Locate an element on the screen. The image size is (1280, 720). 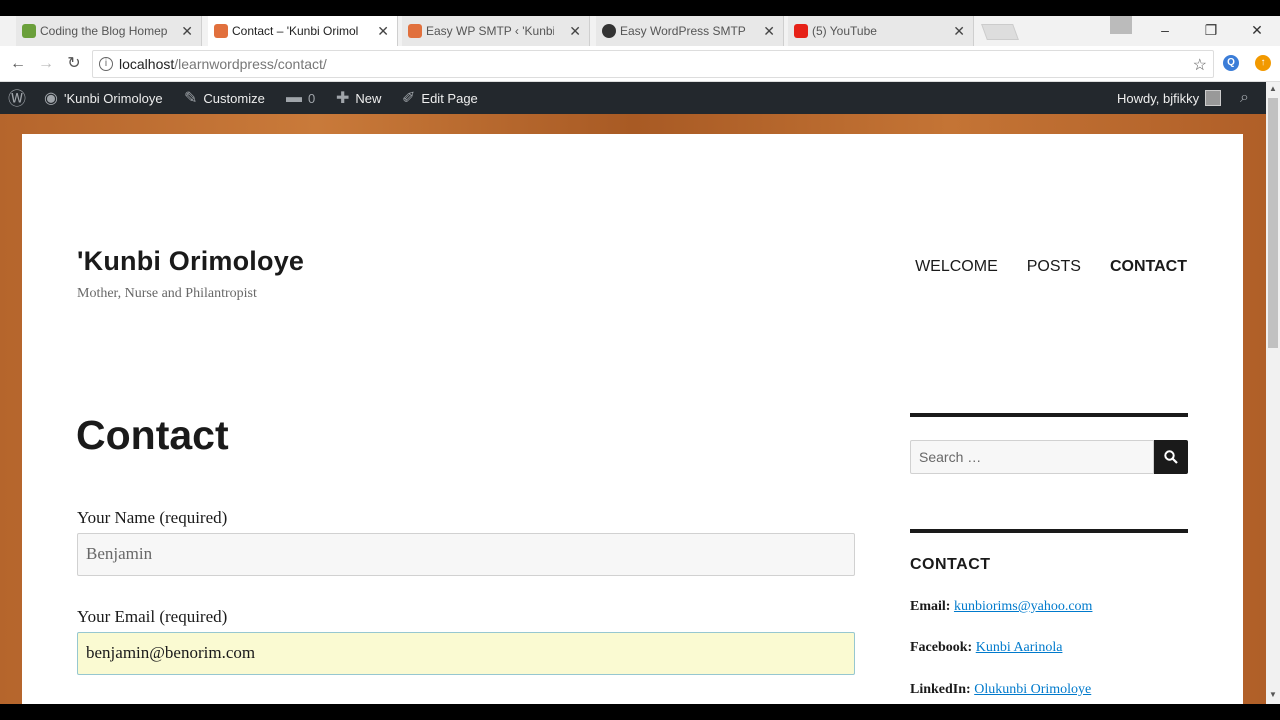
bottom-bezel is located at coordinates (640, 712).